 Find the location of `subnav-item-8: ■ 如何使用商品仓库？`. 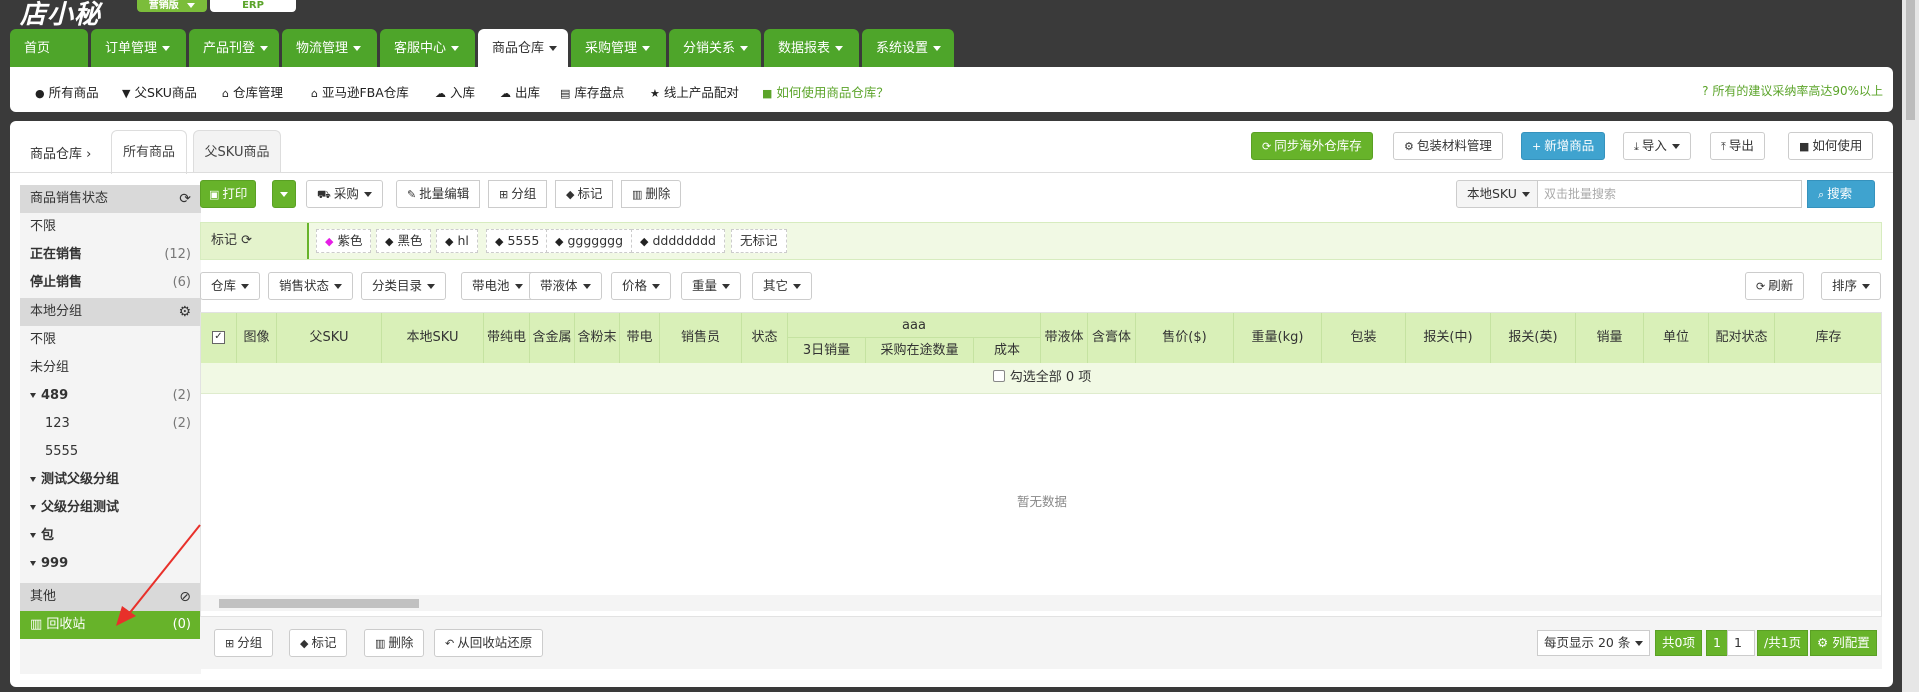

subnav-item-8: ■ 如何使用商品仓库？ is located at coordinates (825, 91).